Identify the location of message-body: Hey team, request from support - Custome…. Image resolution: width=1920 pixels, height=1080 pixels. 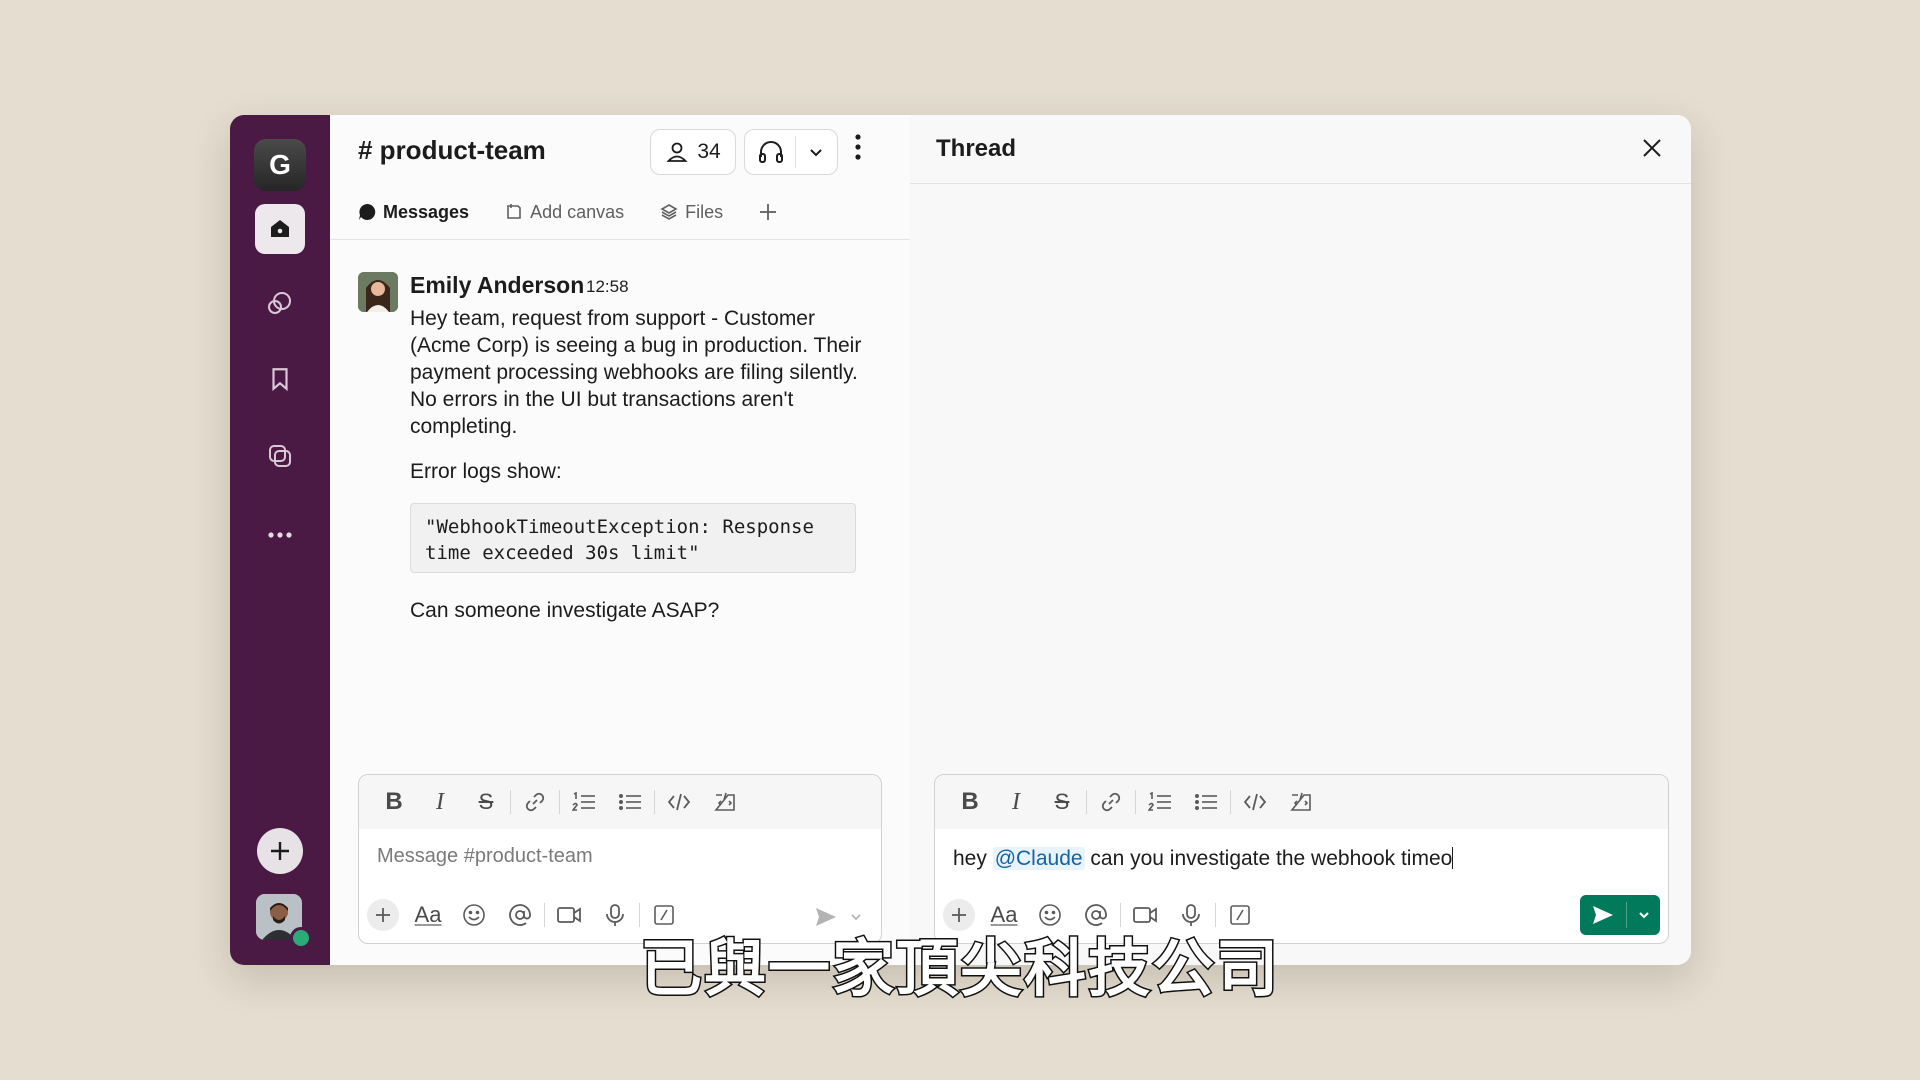
(645, 395).